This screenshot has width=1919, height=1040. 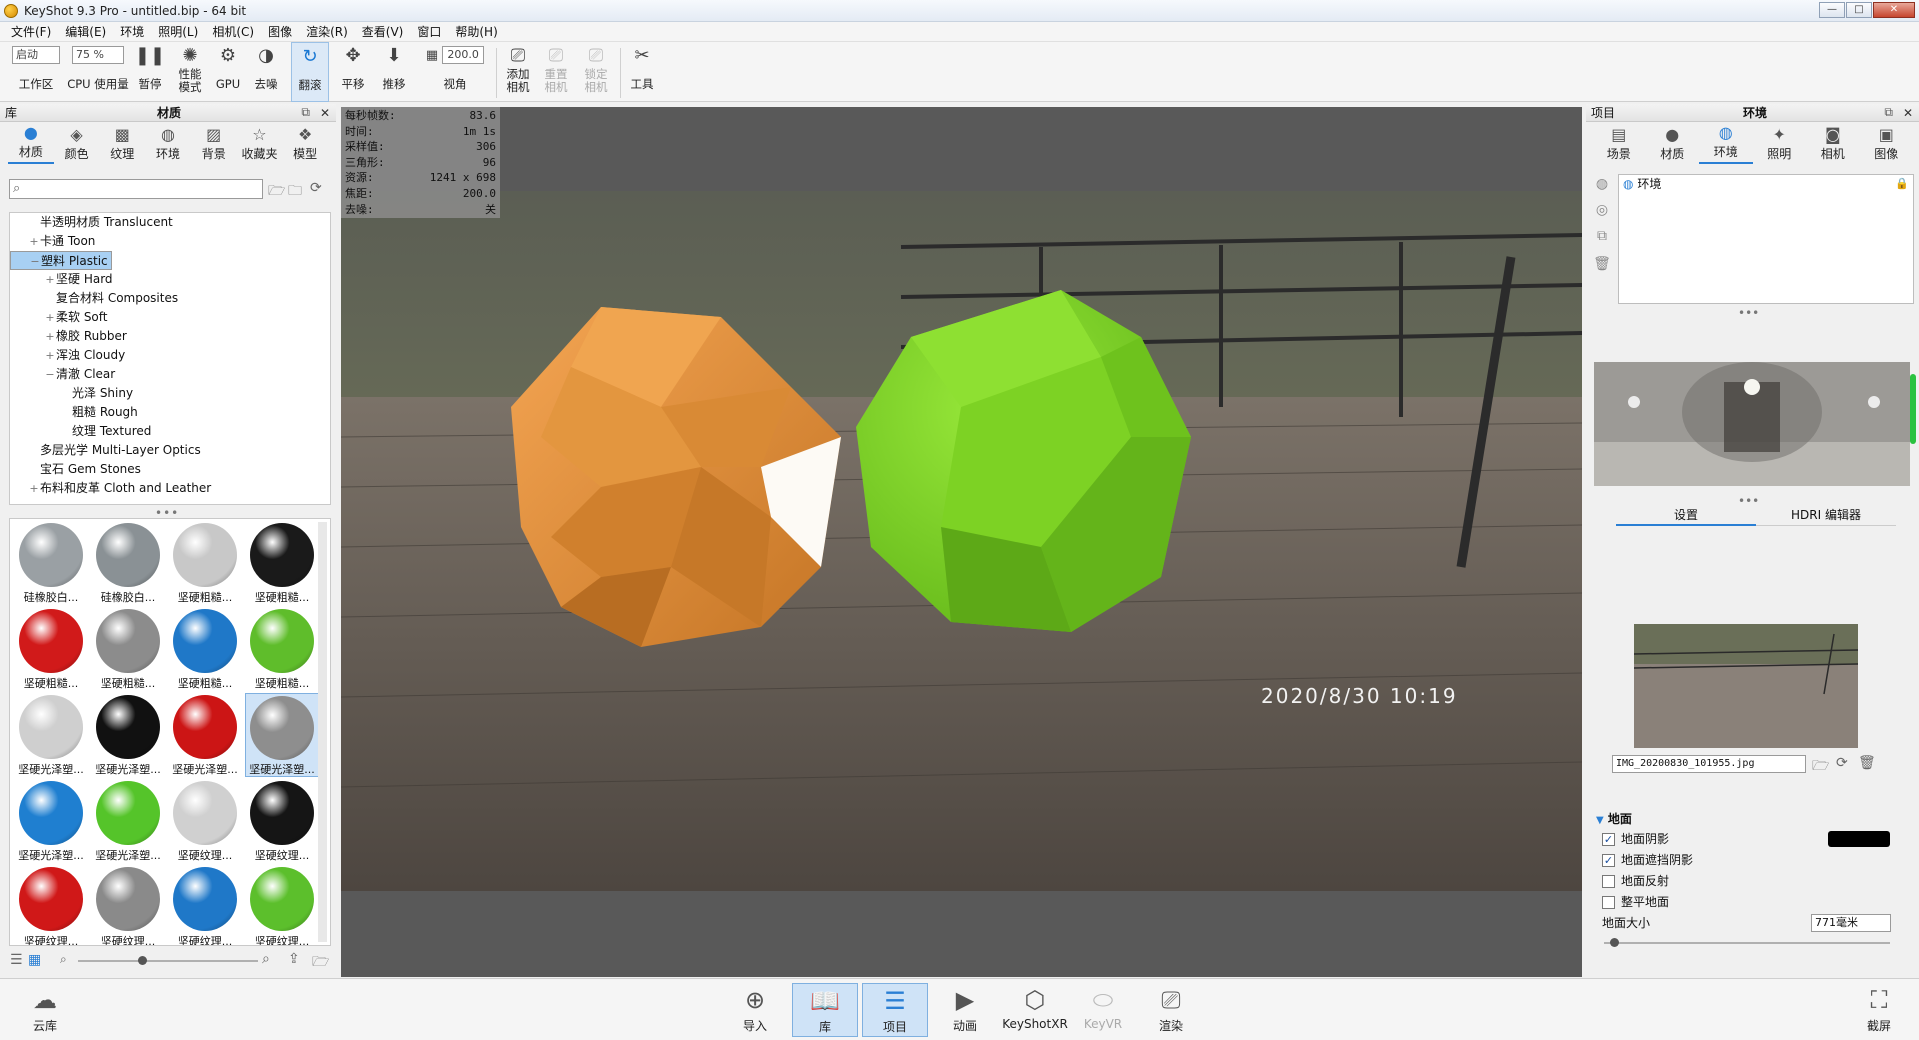 What do you see at coordinates (1747, 942) in the screenshot?
I see `ground-size-slider` at bounding box center [1747, 942].